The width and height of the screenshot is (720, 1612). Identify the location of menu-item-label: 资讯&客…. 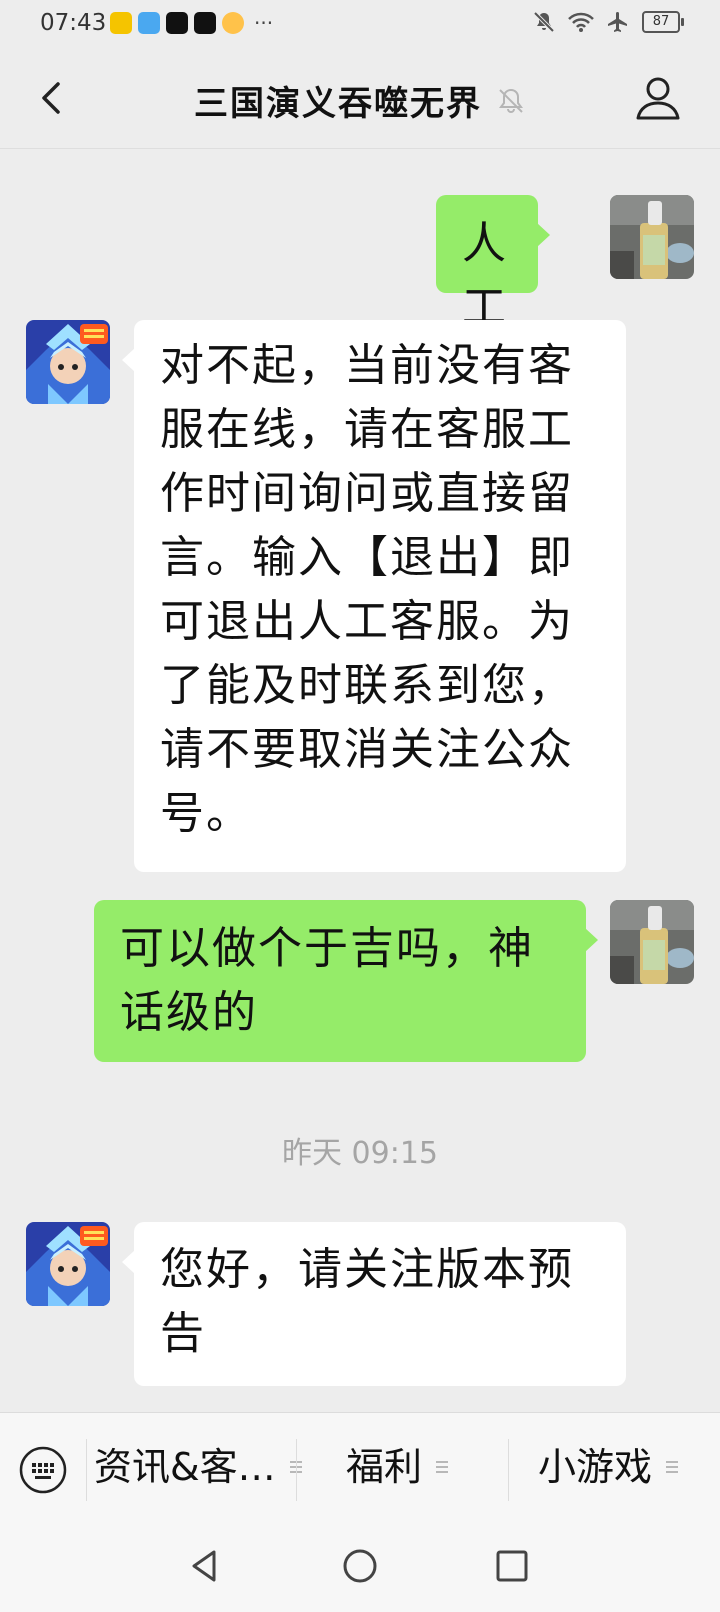
(185, 1467).